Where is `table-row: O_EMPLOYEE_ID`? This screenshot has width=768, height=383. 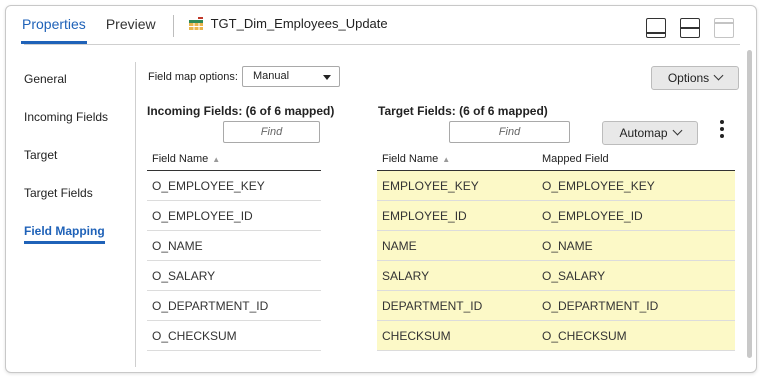 table-row: O_EMPLOYEE_ID is located at coordinates (234, 216).